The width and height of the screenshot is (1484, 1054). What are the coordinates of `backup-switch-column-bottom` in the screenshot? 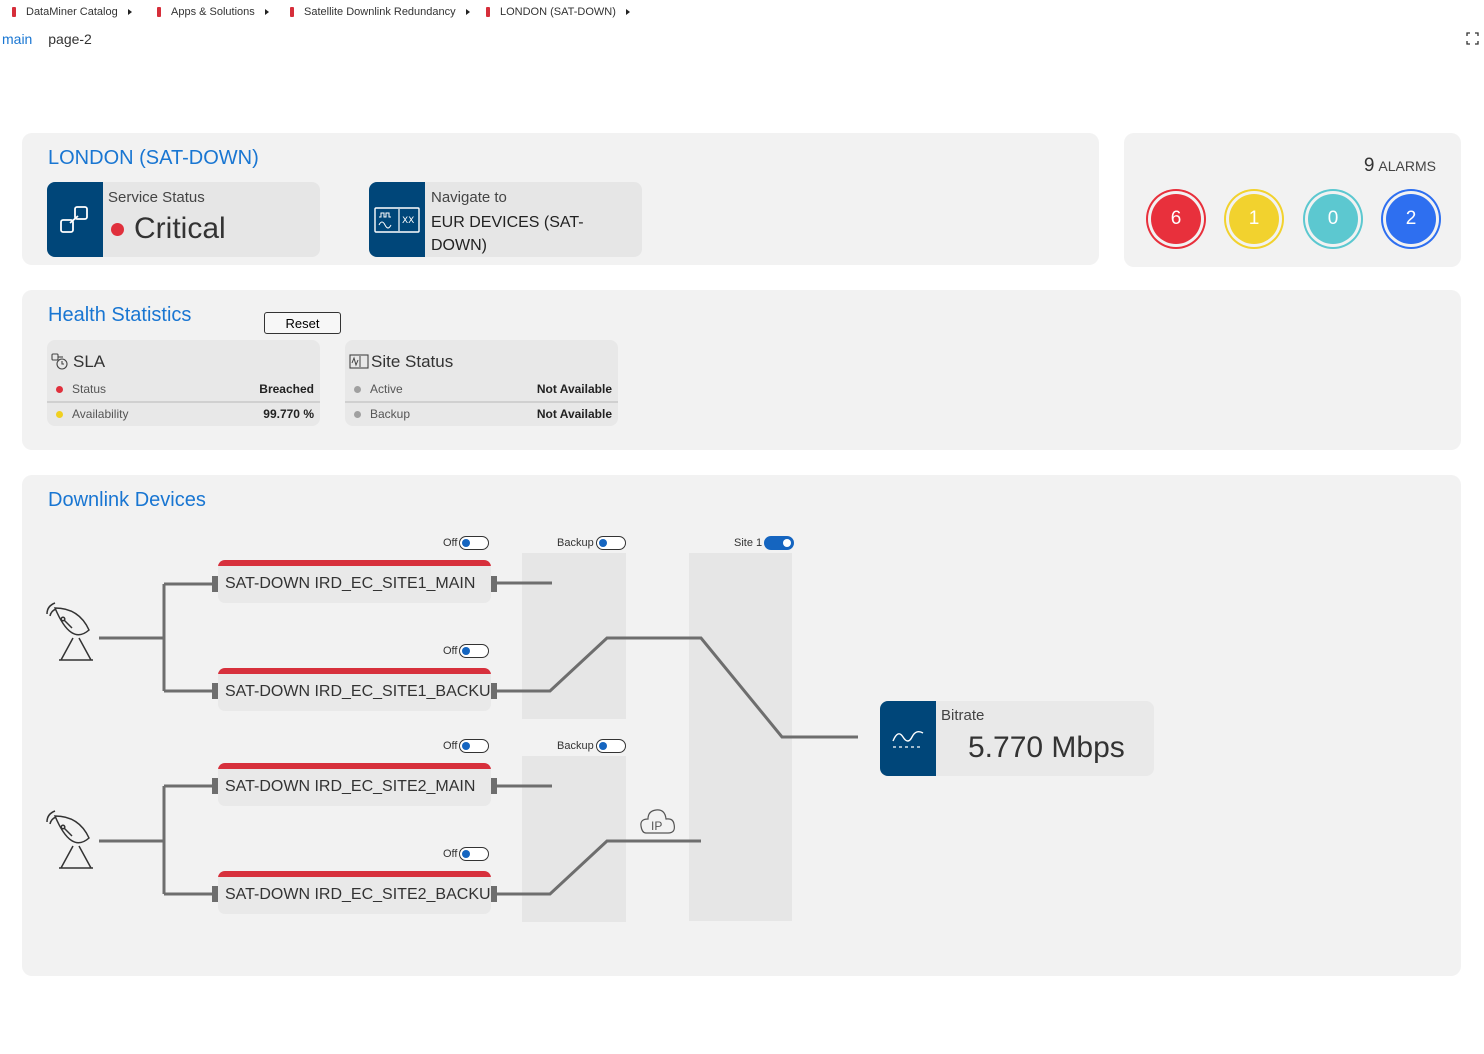 It's located at (574, 839).